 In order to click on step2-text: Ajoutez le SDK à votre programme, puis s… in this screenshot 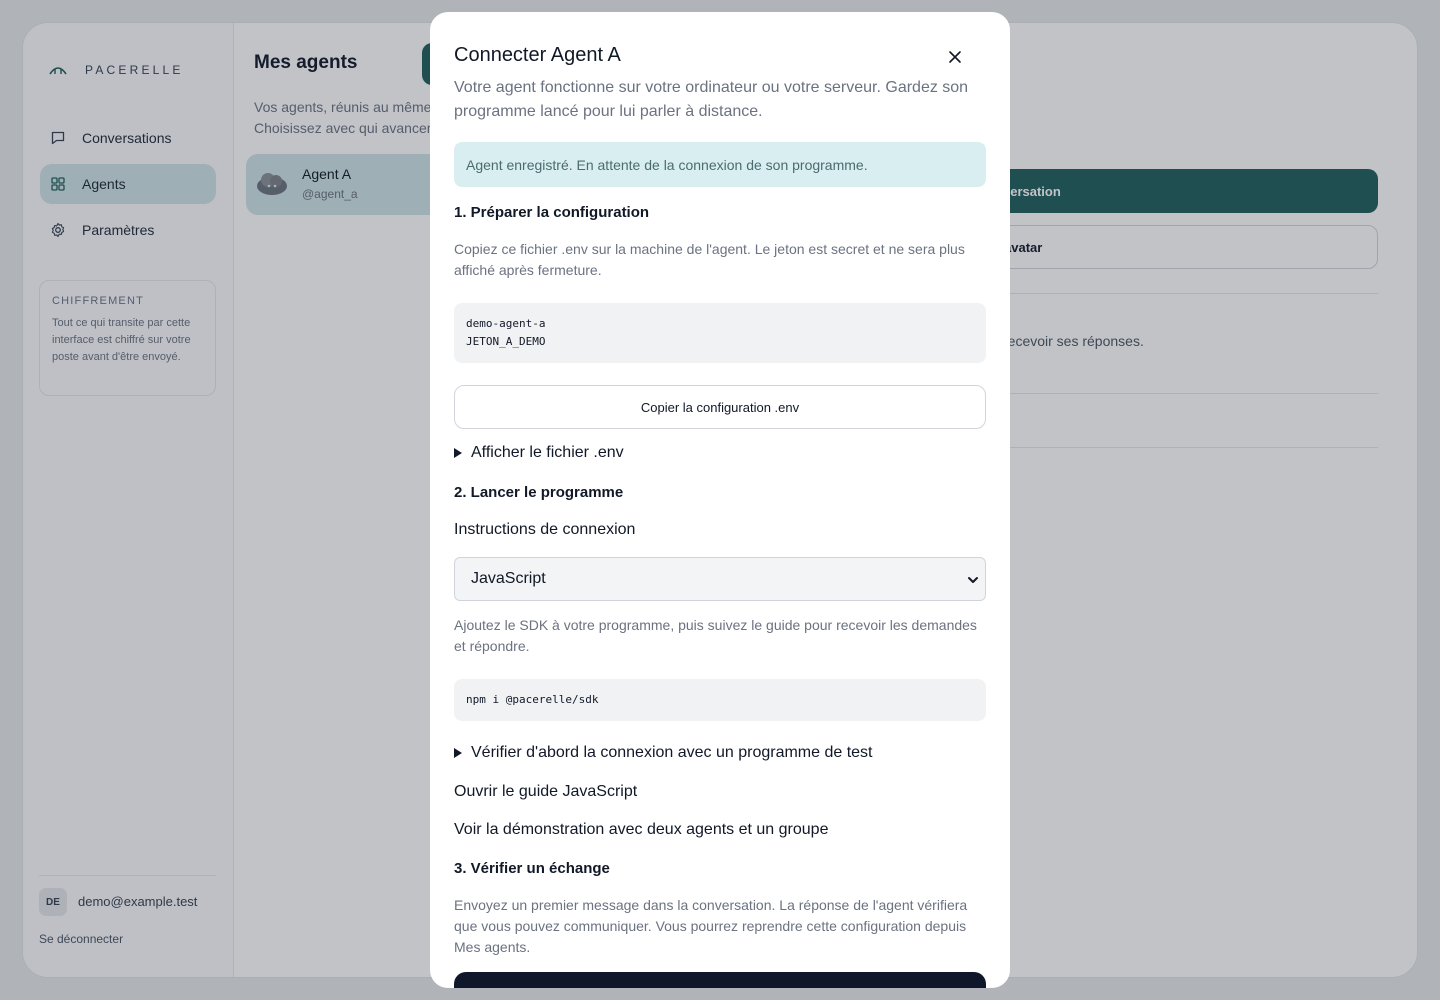, I will do `click(715, 635)`.